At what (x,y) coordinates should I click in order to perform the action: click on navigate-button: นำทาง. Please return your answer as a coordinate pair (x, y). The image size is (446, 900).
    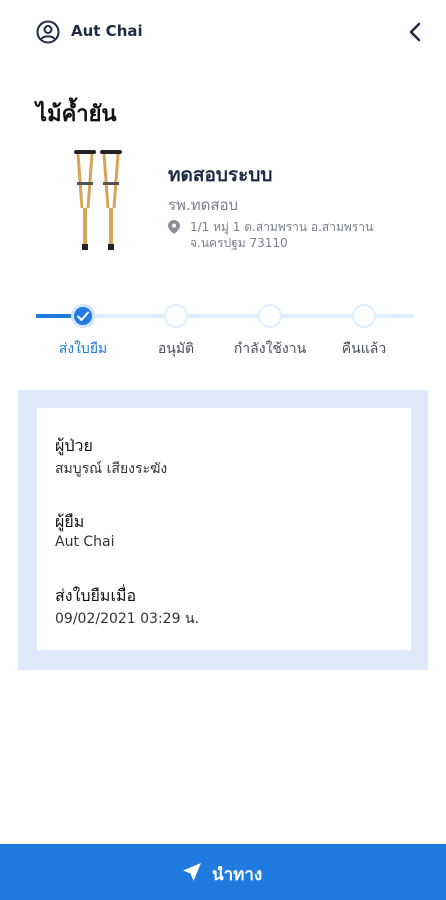
    Looking at the image, I should click on (223, 872).